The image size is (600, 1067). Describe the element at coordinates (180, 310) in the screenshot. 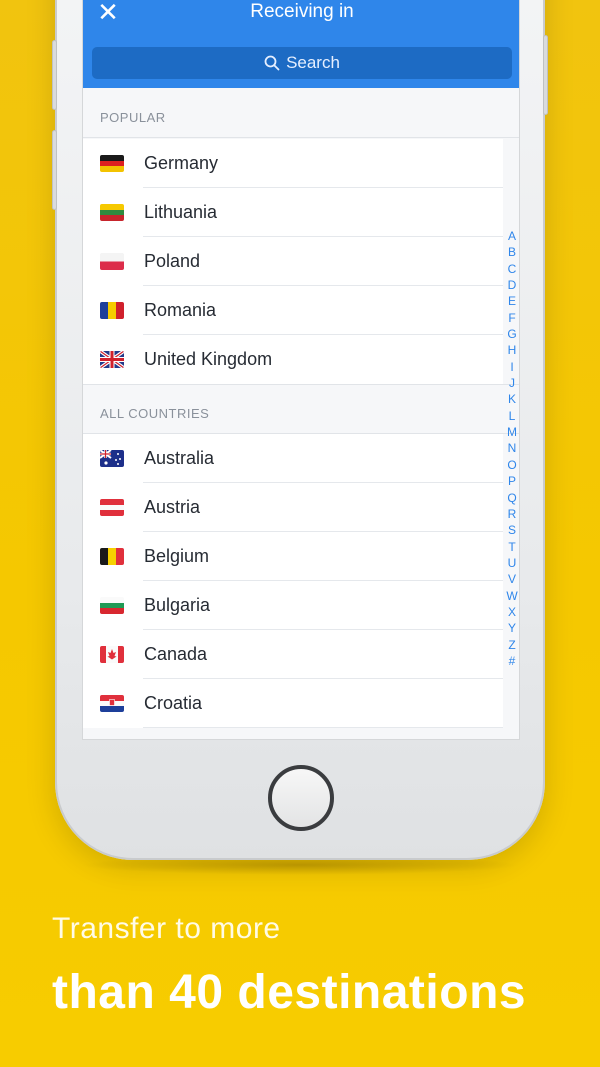

I see `country-name: Romania` at that location.